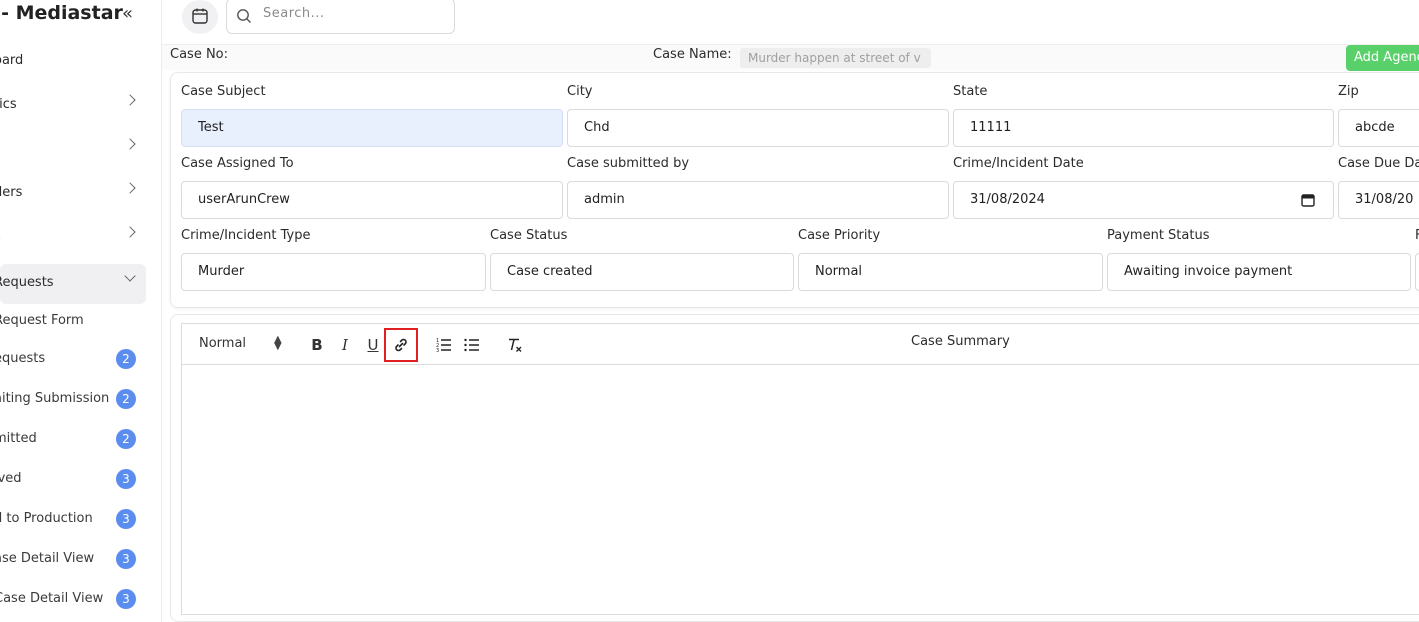 Image resolution: width=1419 pixels, height=622 pixels. Describe the element at coordinates (1378, 163) in the screenshot. I see `case-due-date-label: Case Due Da` at that location.